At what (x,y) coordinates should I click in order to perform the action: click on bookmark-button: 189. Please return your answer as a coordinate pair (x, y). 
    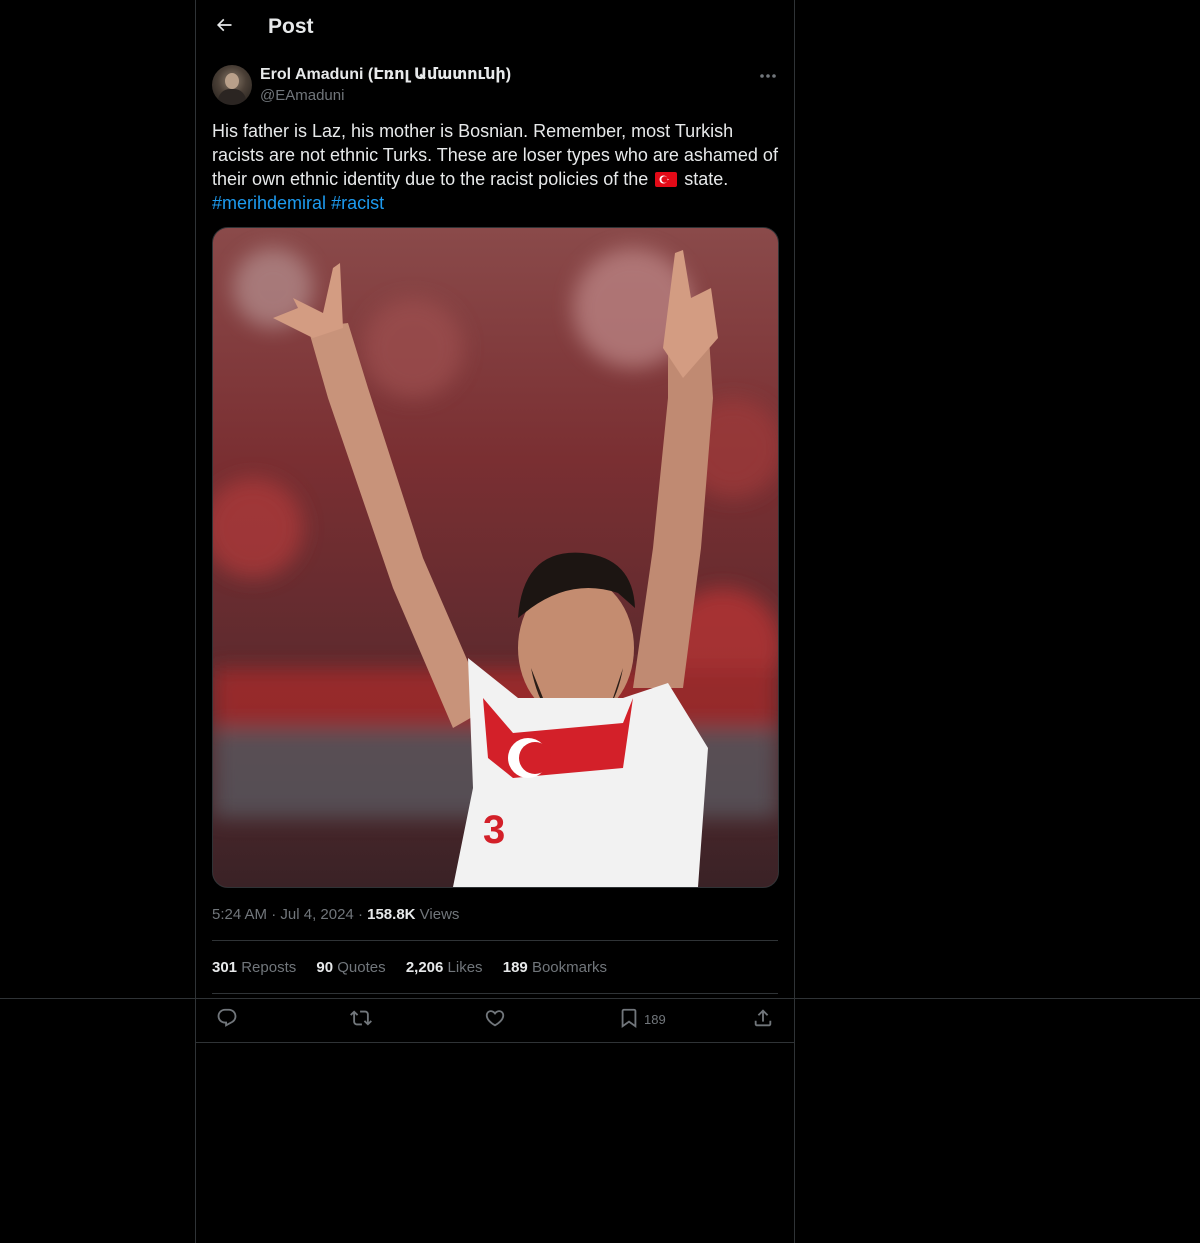
    Looking at the image, I should click on (642, 1019).